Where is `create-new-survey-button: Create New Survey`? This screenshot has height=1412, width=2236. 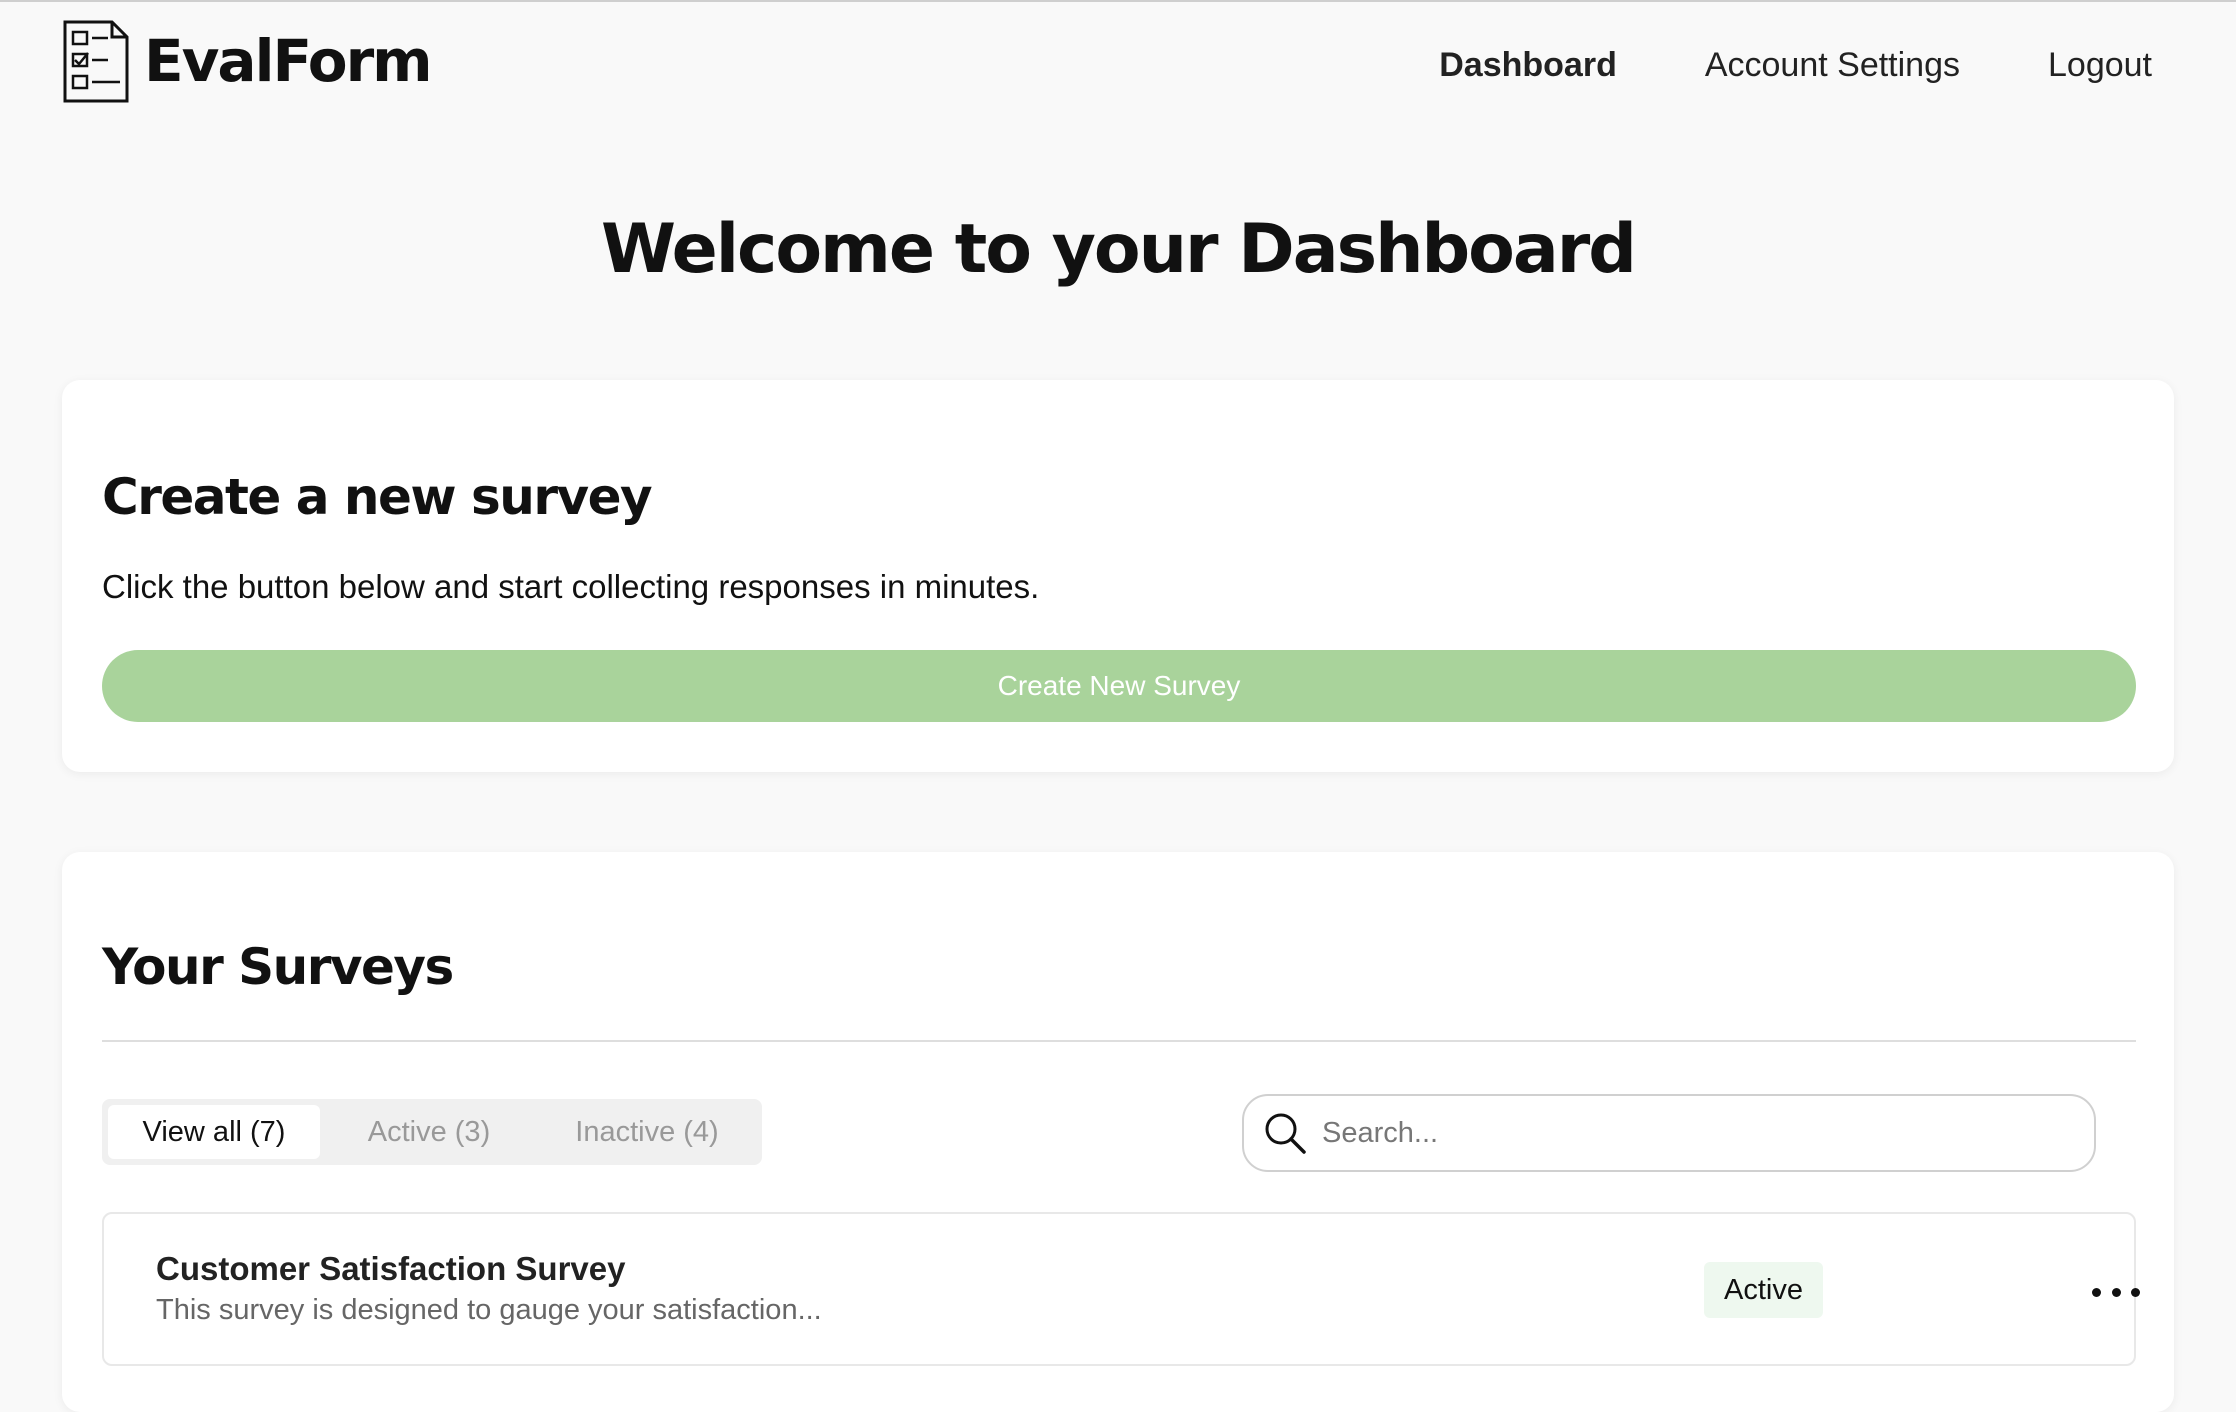 create-new-survey-button: Create New Survey is located at coordinates (1119, 686).